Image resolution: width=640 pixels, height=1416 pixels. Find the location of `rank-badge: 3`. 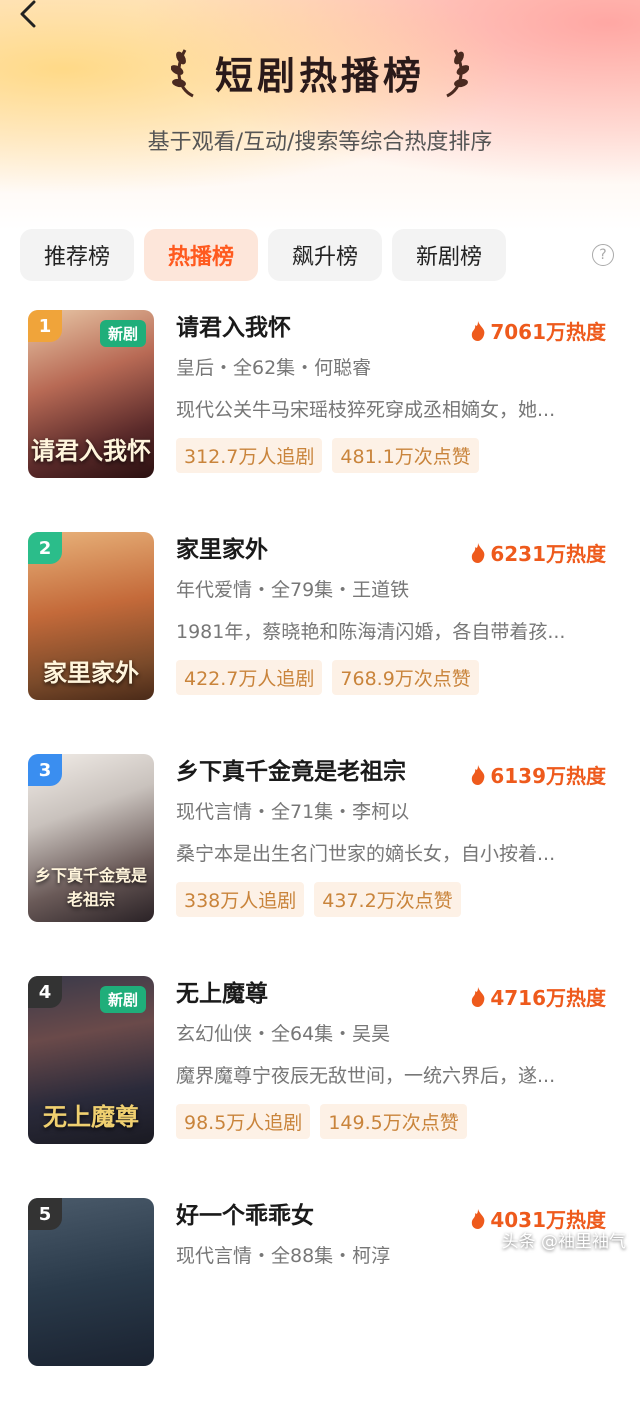

rank-badge: 3 is located at coordinates (45, 770).